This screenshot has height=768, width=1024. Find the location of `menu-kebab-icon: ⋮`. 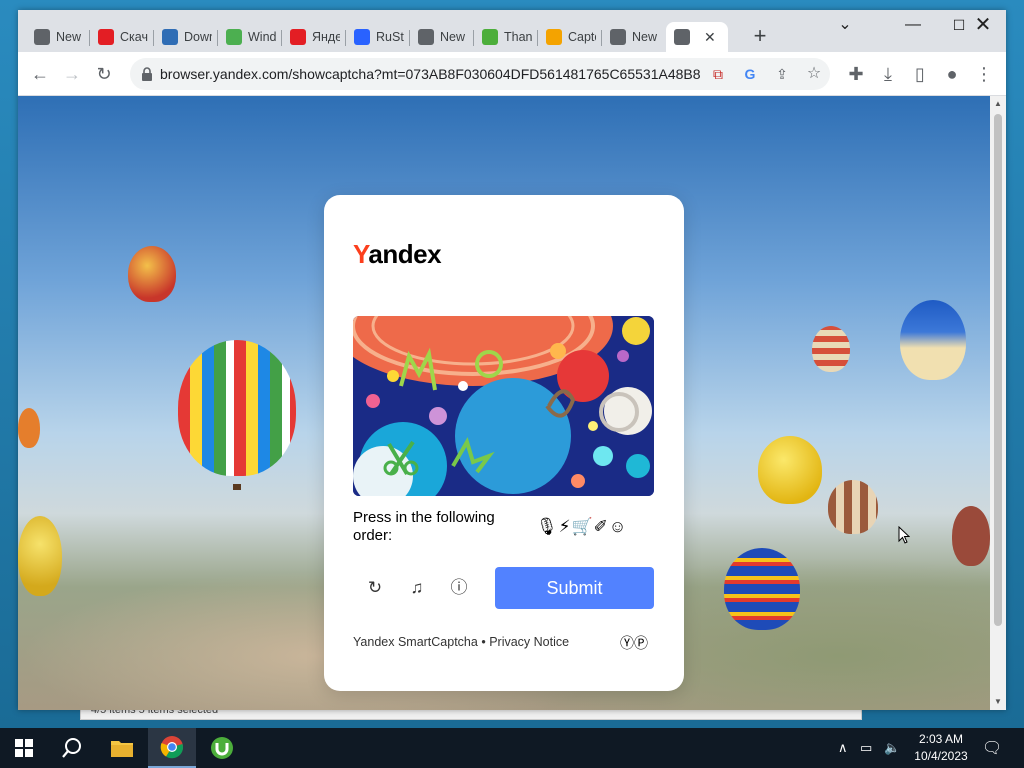

menu-kebab-icon: ⋮ is located at coordinates (984, 74).